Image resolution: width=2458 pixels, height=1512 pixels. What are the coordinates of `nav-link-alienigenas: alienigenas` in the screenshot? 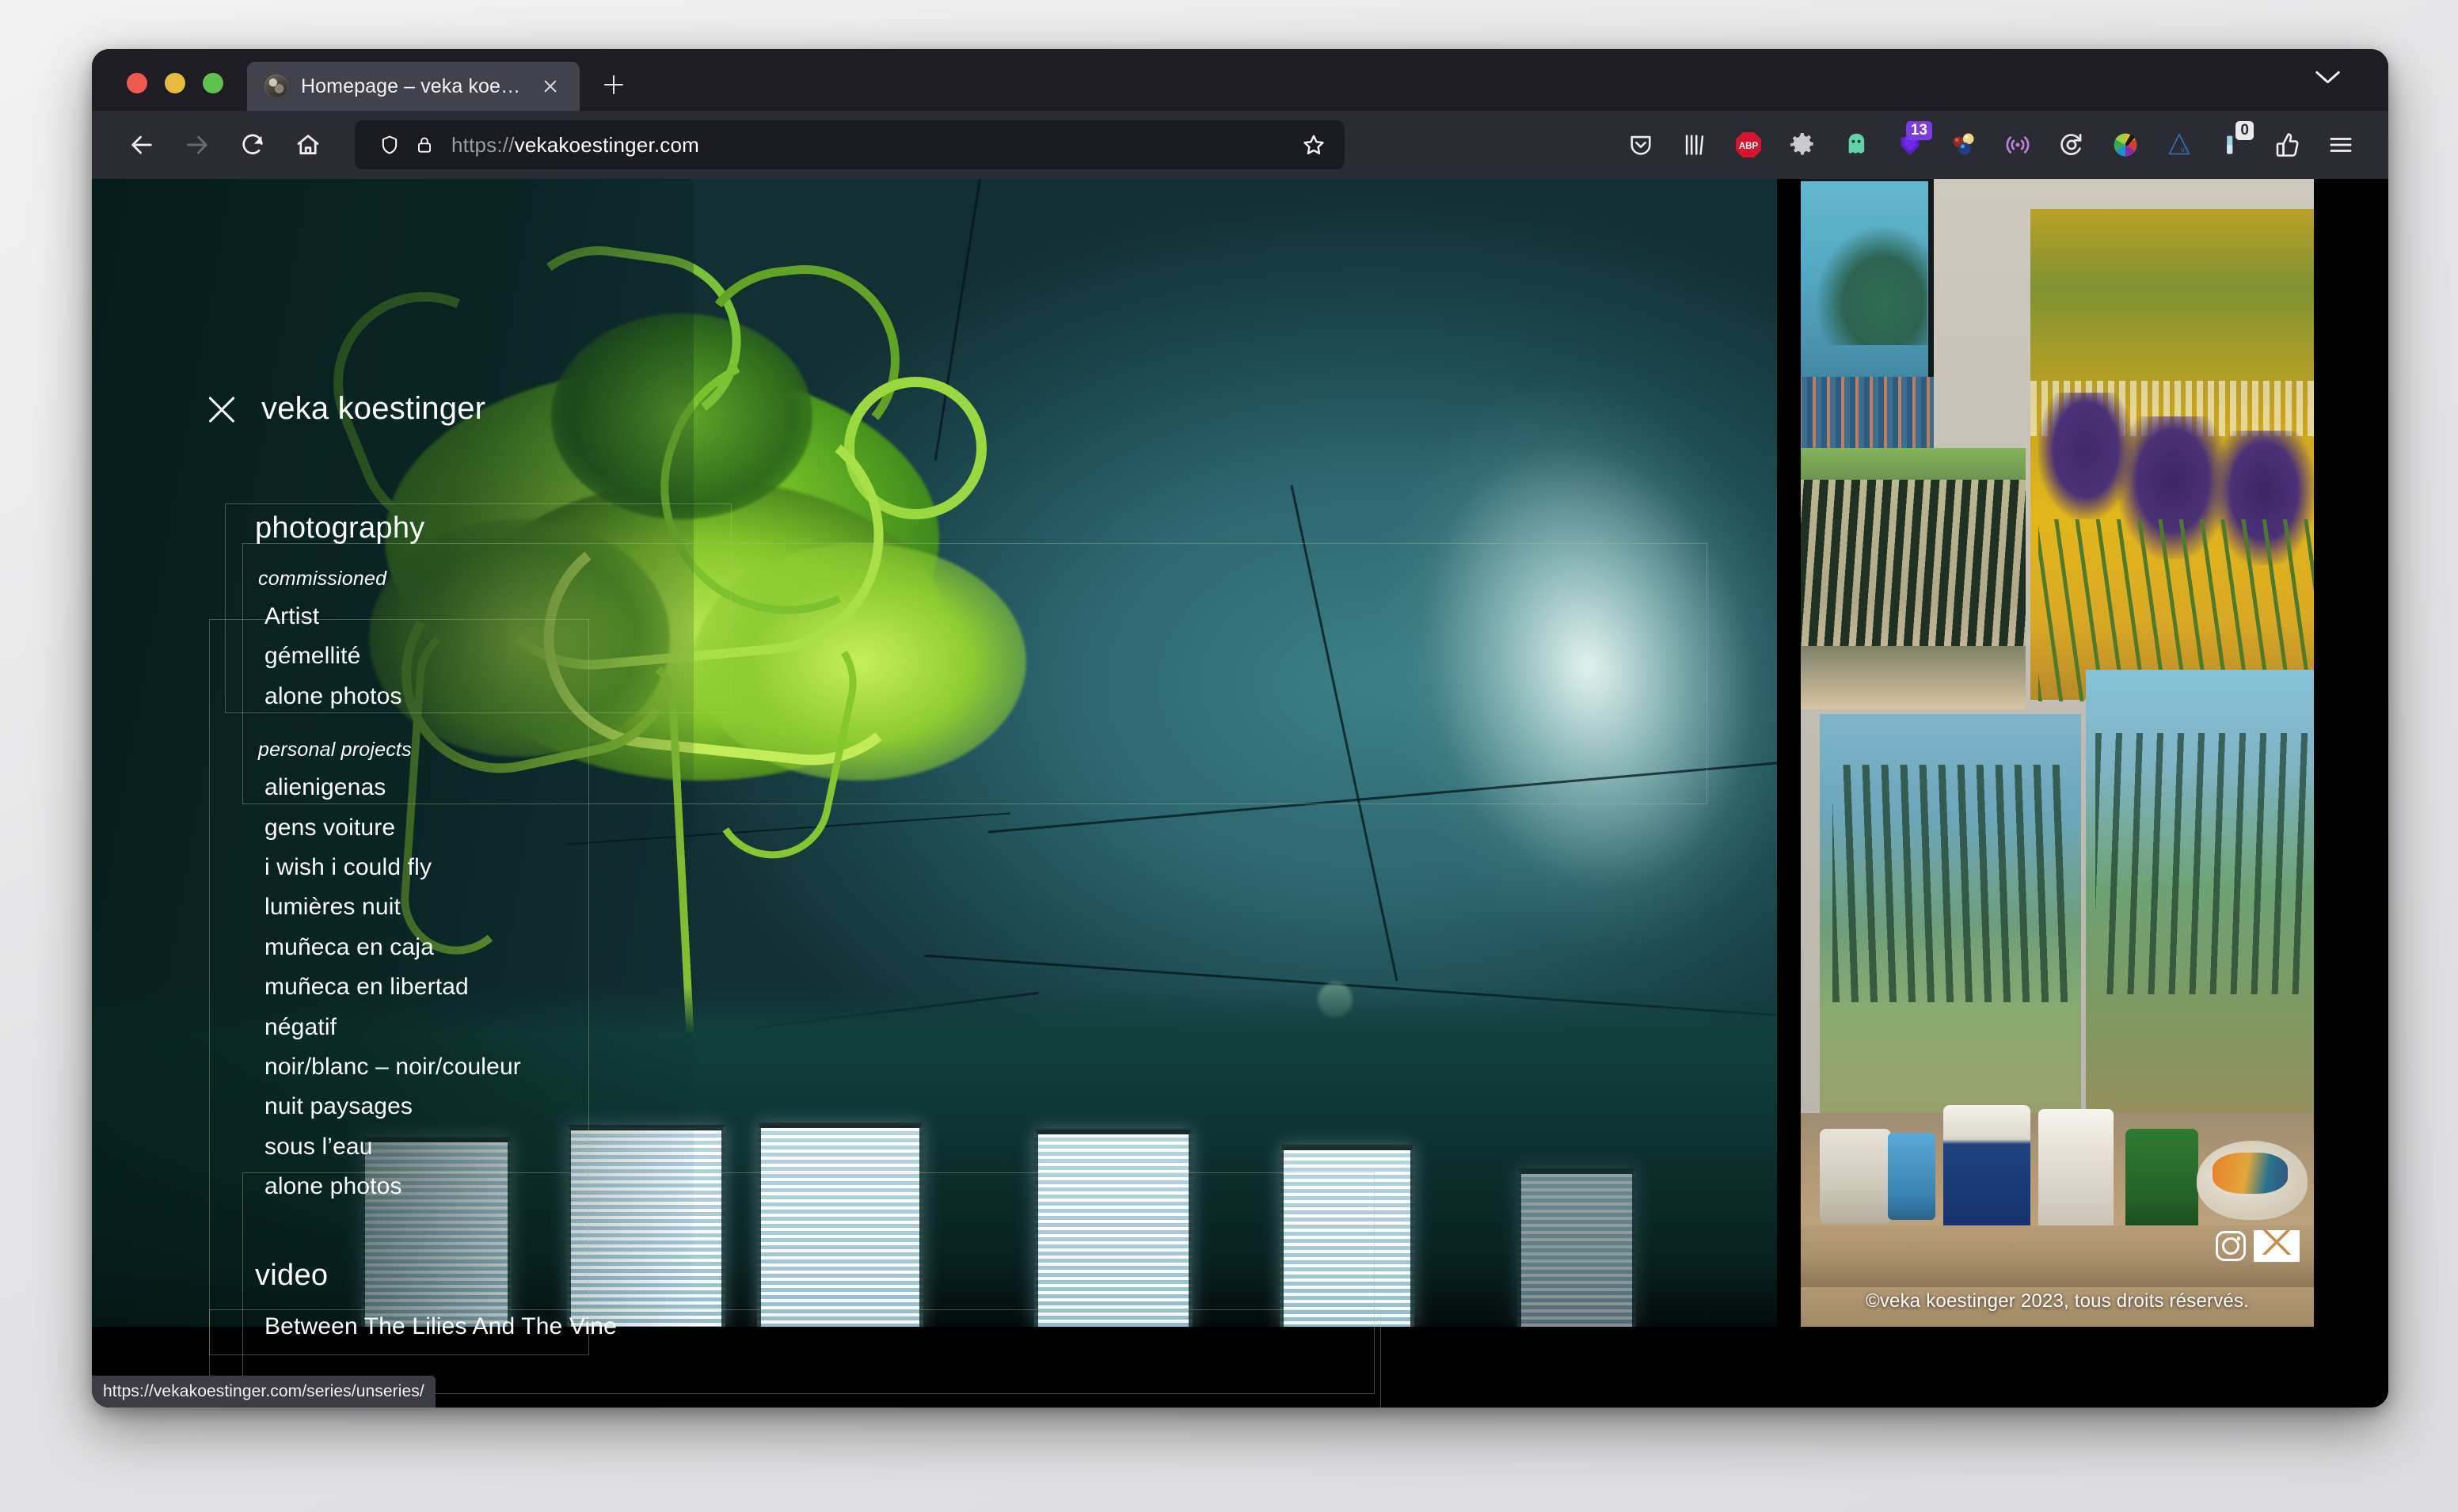 It's located at (464, 787).